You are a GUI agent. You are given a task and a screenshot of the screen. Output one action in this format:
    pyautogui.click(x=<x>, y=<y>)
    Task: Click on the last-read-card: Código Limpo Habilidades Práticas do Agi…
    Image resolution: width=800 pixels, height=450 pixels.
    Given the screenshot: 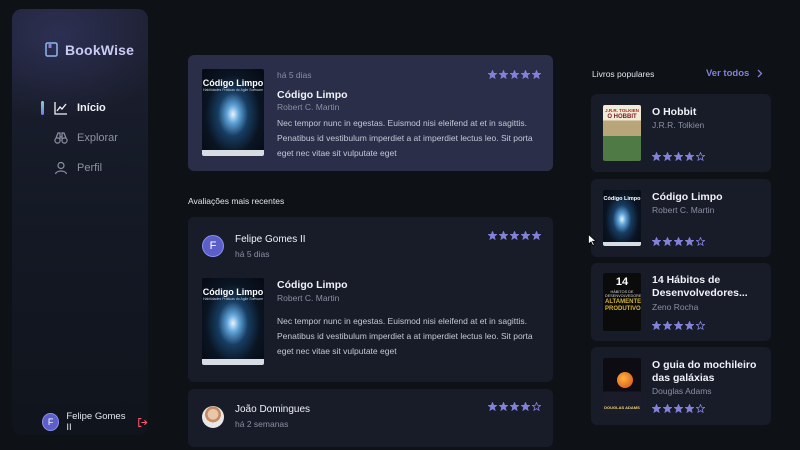 What is the action you would take?
    pyautogui.click(x=370, y=113)
    